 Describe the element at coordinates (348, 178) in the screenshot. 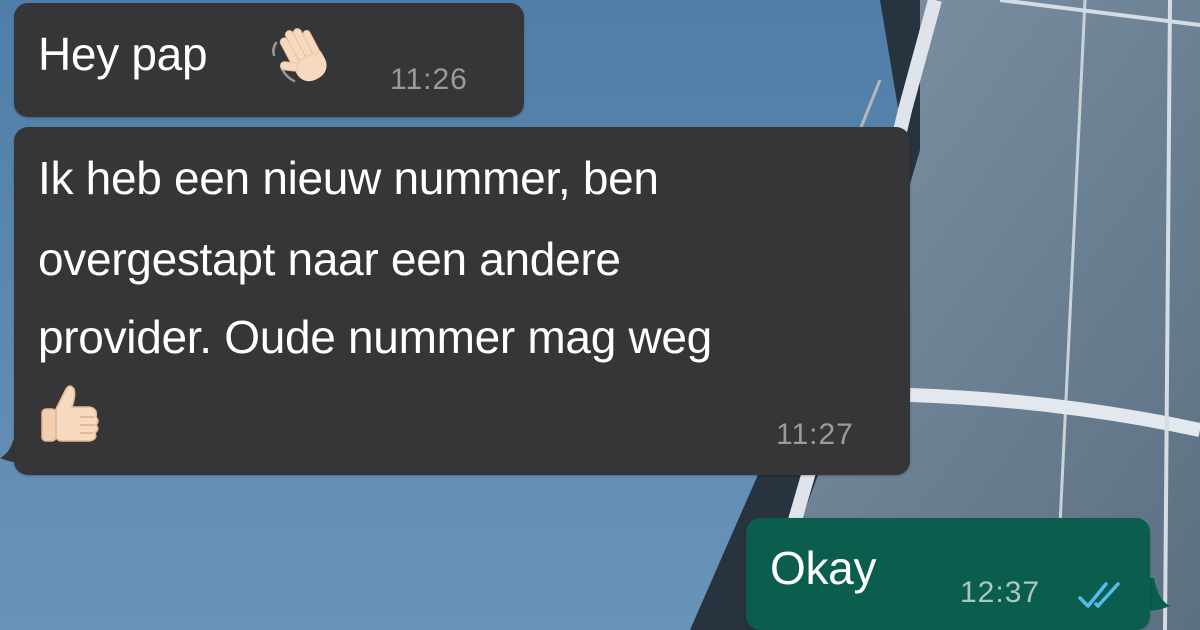

I see `message-line: Ik heb een nieuw nummer, ben` at that location.